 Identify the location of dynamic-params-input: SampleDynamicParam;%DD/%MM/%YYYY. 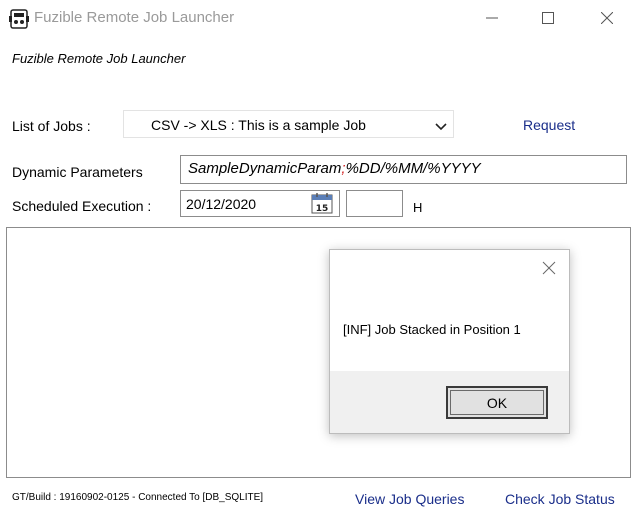
(403, 169).